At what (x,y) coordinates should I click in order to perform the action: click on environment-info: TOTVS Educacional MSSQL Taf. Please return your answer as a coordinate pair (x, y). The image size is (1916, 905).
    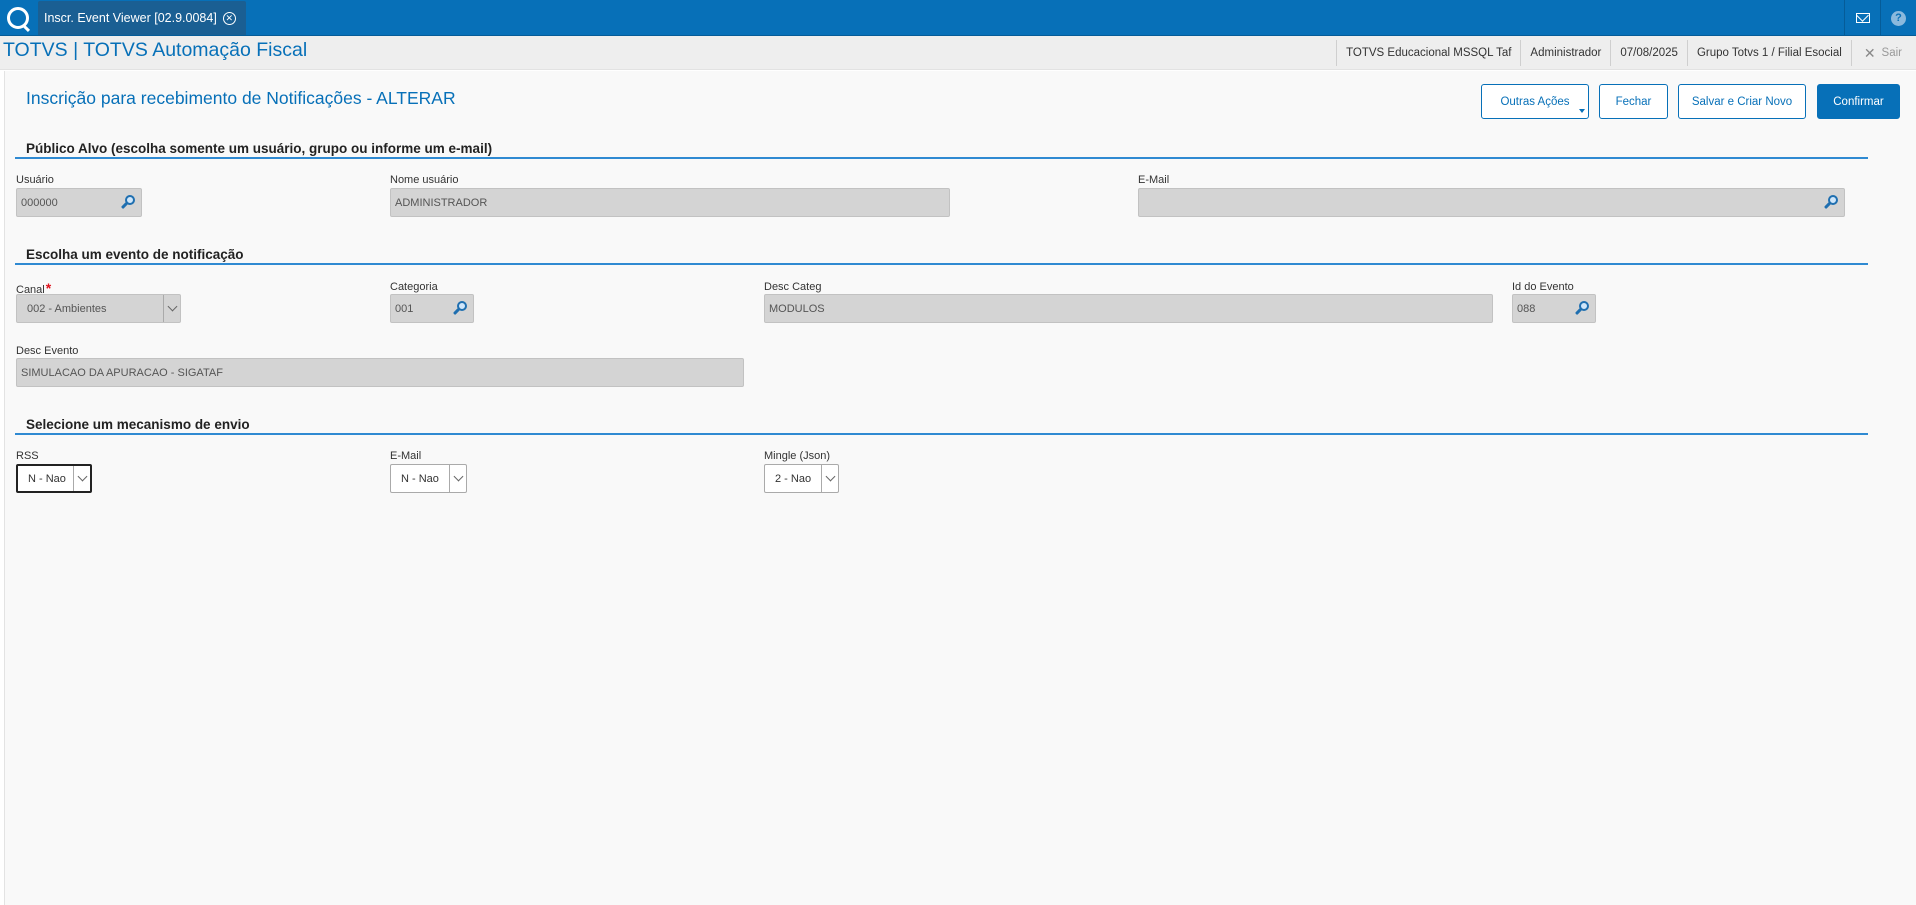
    Looking at the image, I should click on (1428, 53).